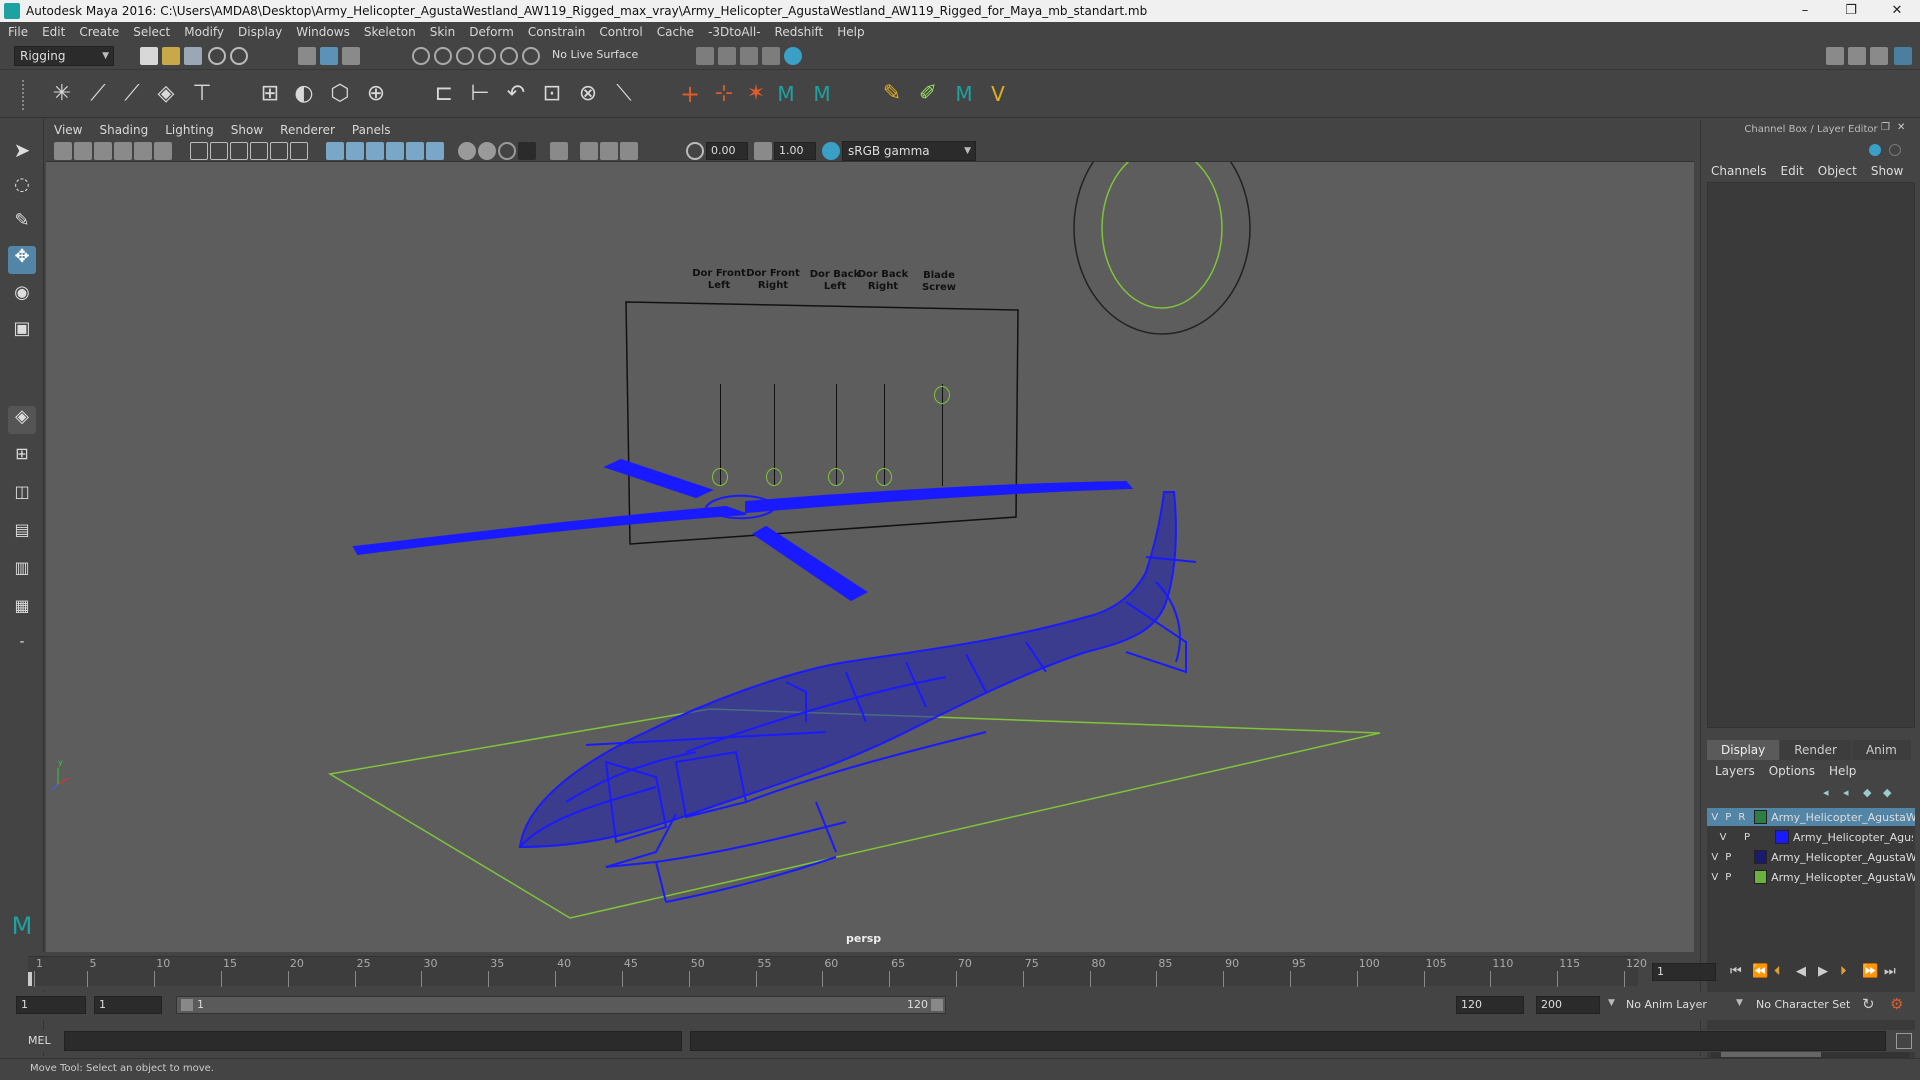  I want to click on move-layer-down-icon: ◂, so click(1850, 793).